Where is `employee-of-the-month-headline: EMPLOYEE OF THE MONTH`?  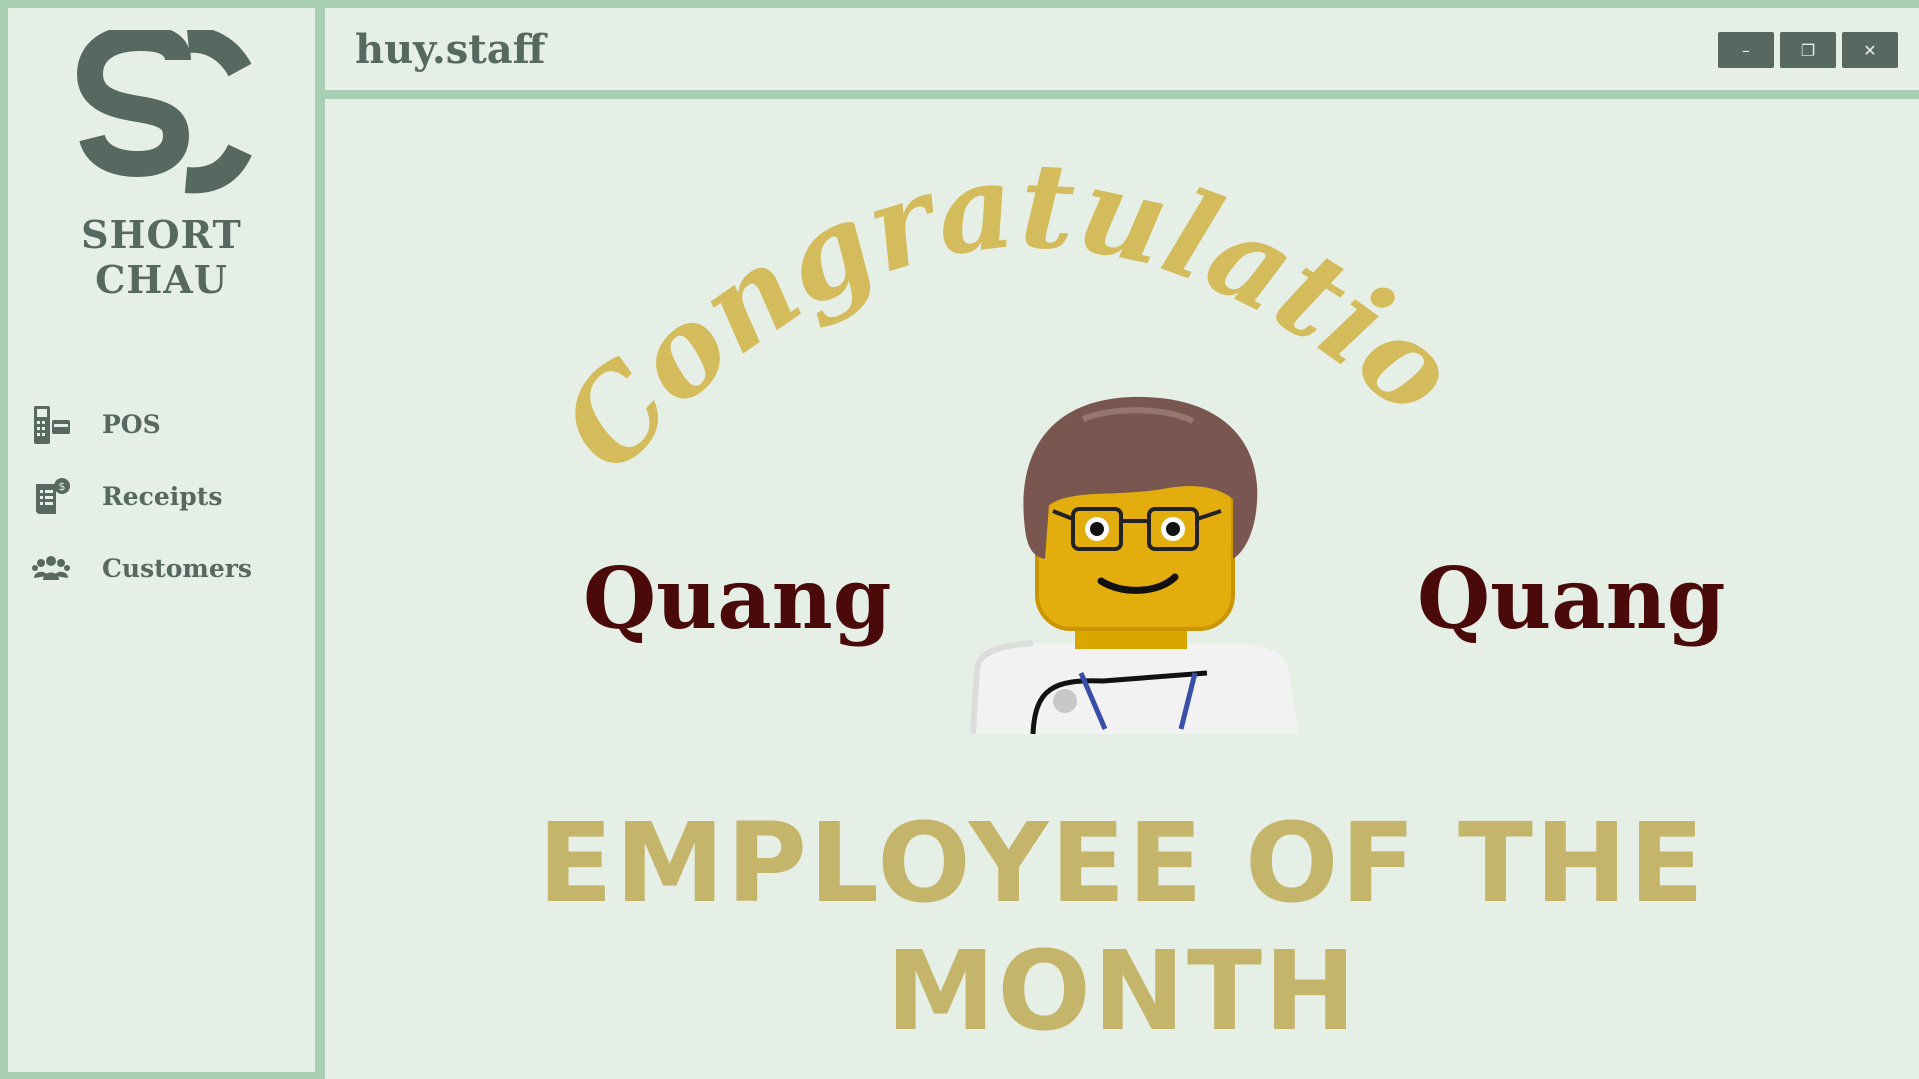 employee-of-the-month-headline: EMPLOYEE OF THE MONTH is located at coordinates (1122, 927).